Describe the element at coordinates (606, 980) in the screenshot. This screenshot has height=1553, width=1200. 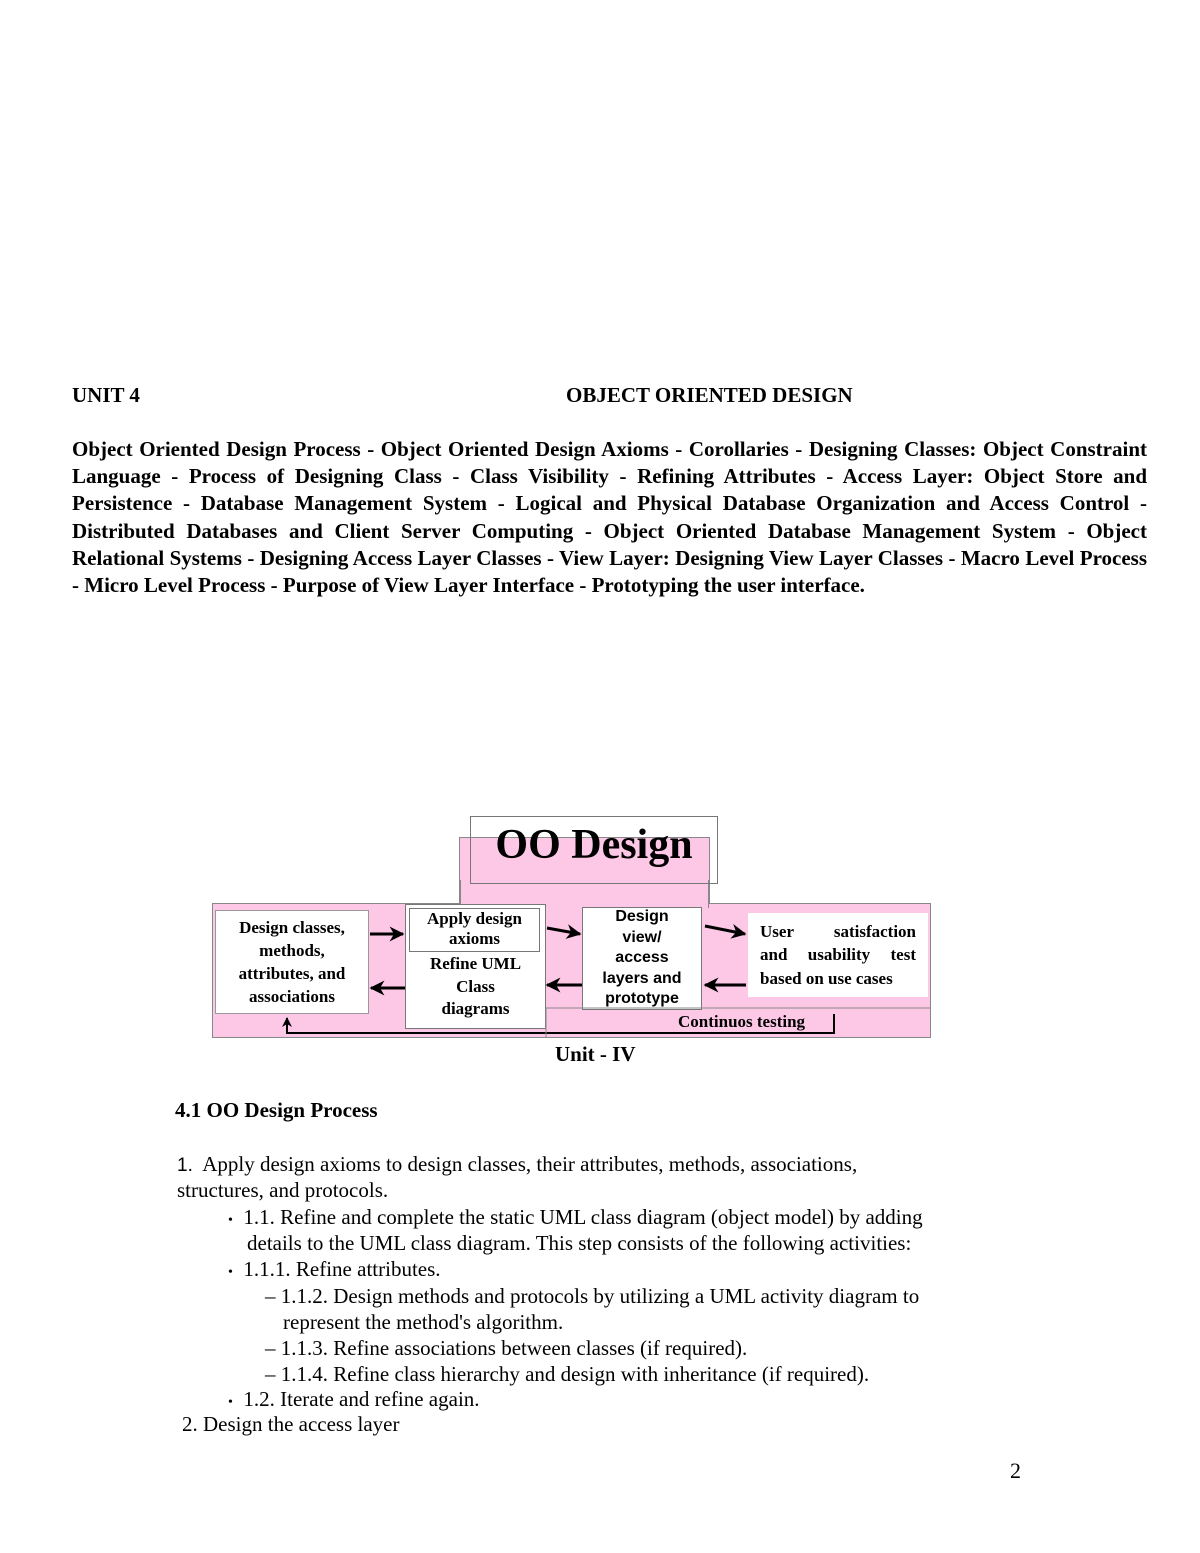
I see `diagram-arrows` at that location.